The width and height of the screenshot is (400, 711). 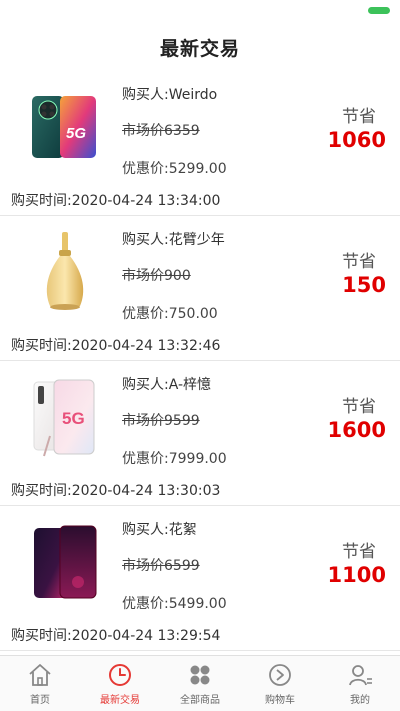 I want to click on save-amount: 150, so click(x=364, y=285).